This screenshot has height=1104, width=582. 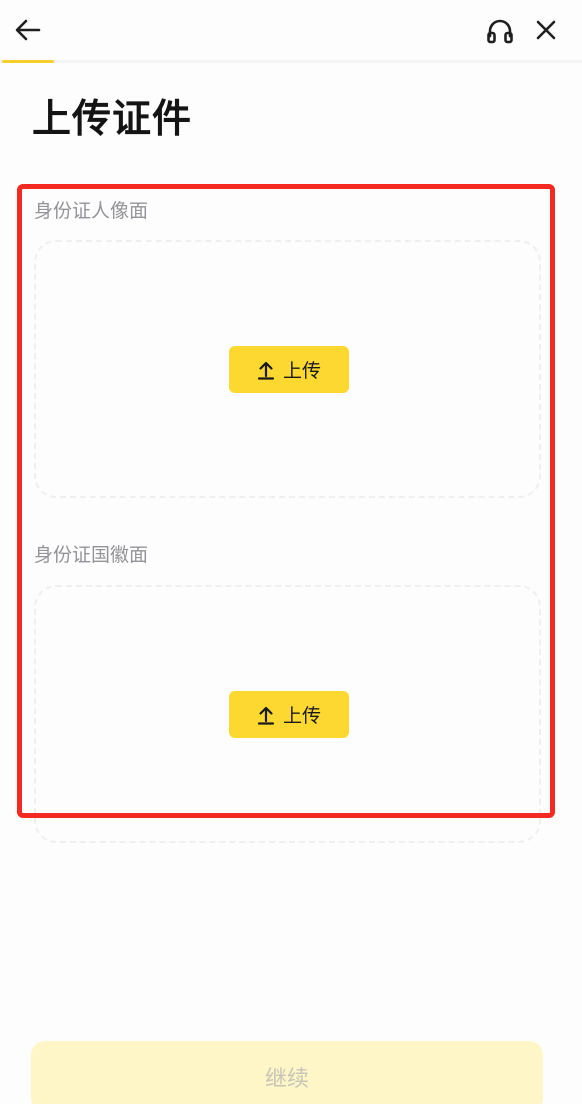 I want to click on arrow-left-icon, so click(x=28, y=30).